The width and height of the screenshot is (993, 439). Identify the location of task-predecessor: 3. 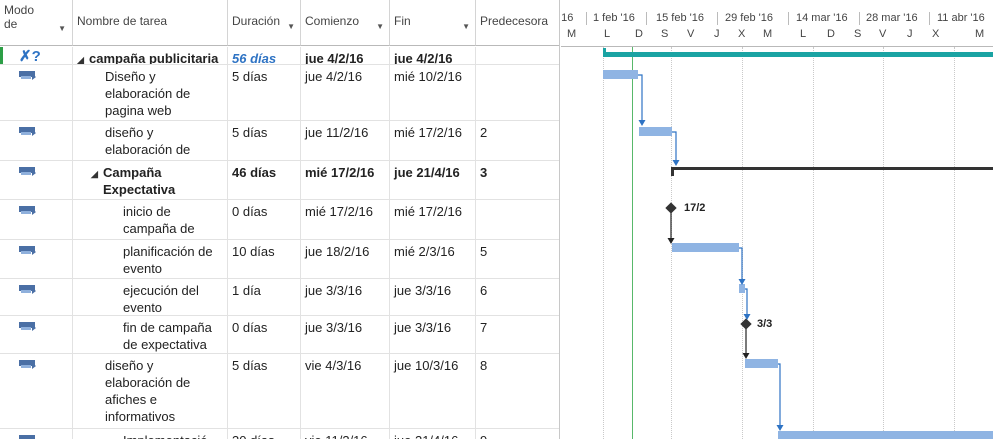
(517, 180).